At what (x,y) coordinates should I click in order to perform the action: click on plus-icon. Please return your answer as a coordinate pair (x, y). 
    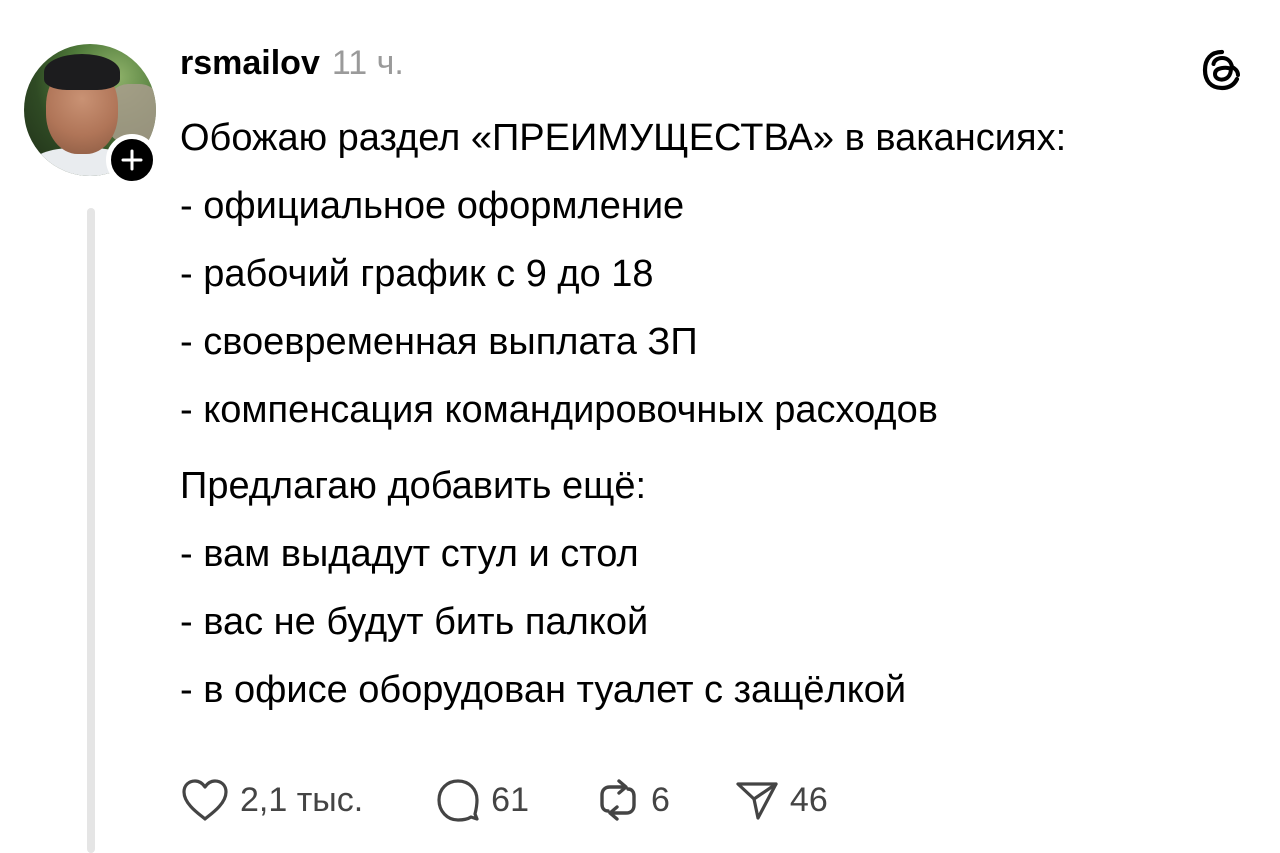
    Looking at the image, I should click on (132, 160).